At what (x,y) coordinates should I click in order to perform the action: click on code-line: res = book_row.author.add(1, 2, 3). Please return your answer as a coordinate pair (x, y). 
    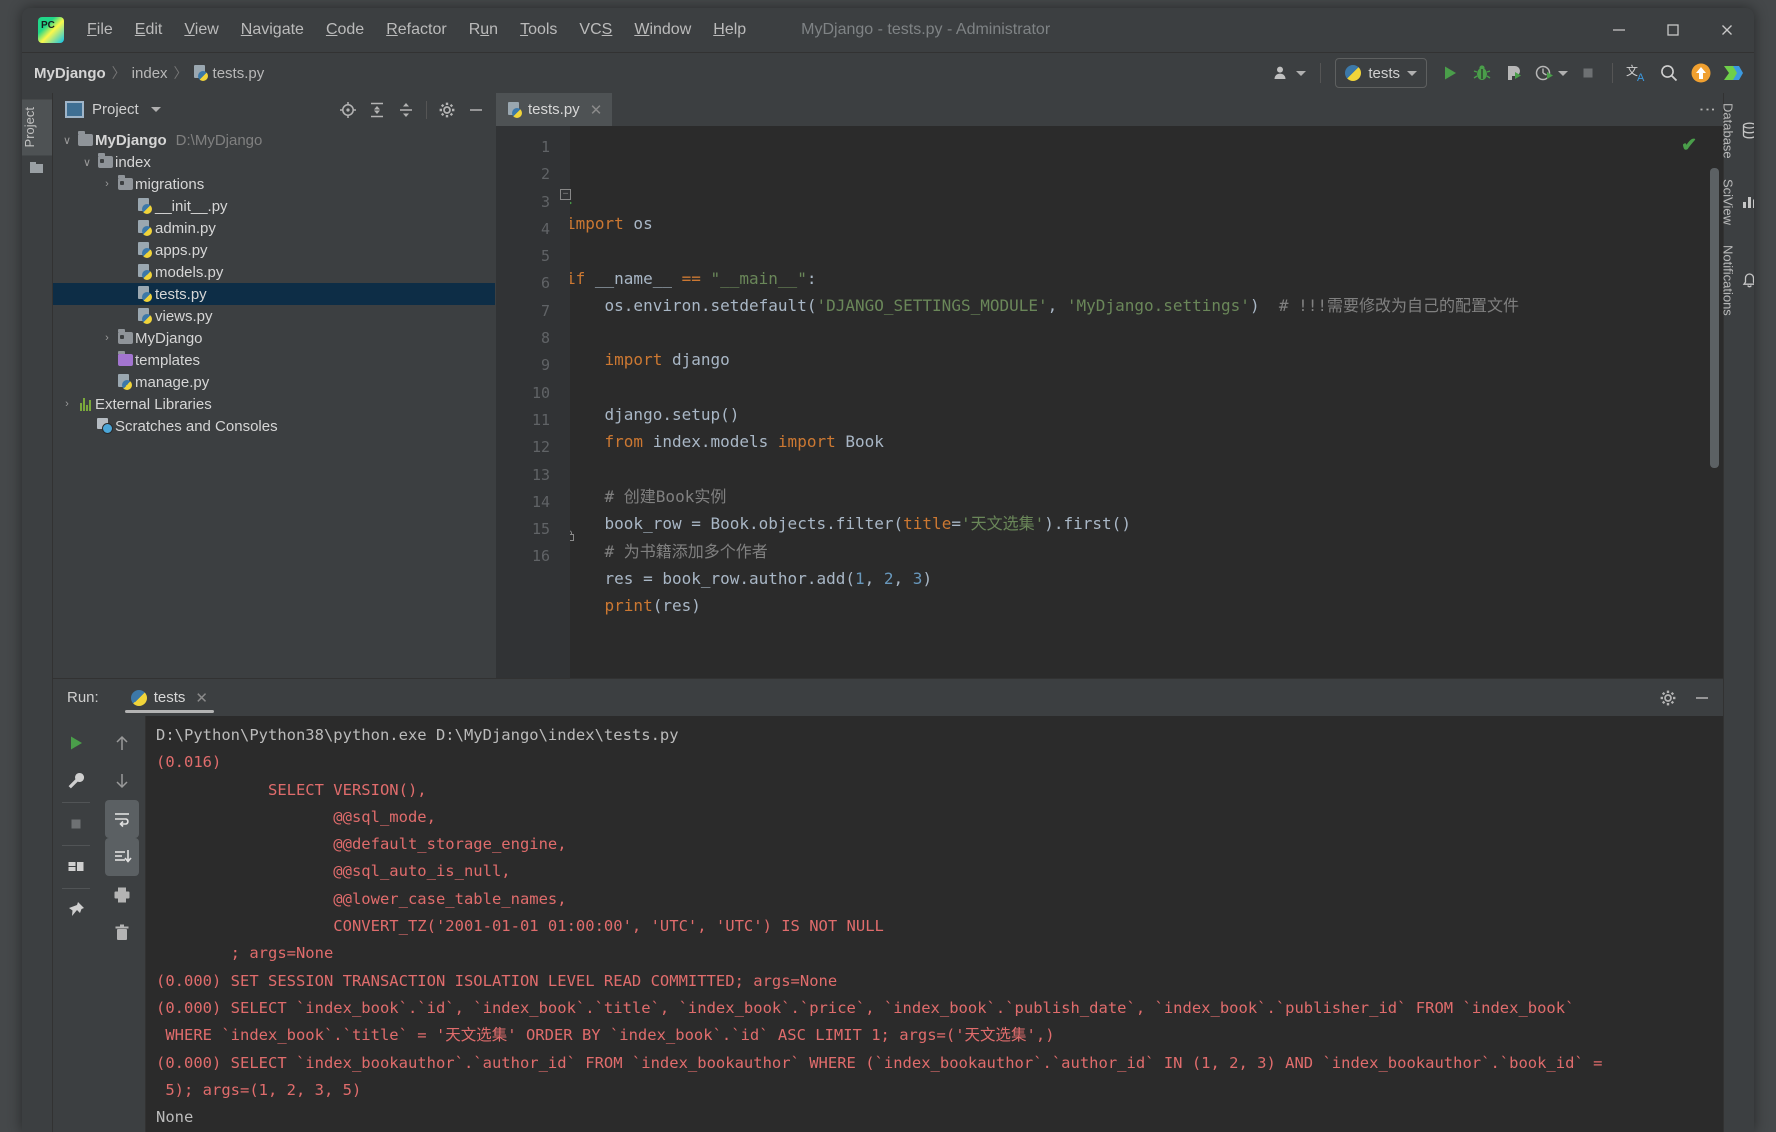
    Looking at the image, I should click on (1140, 578).